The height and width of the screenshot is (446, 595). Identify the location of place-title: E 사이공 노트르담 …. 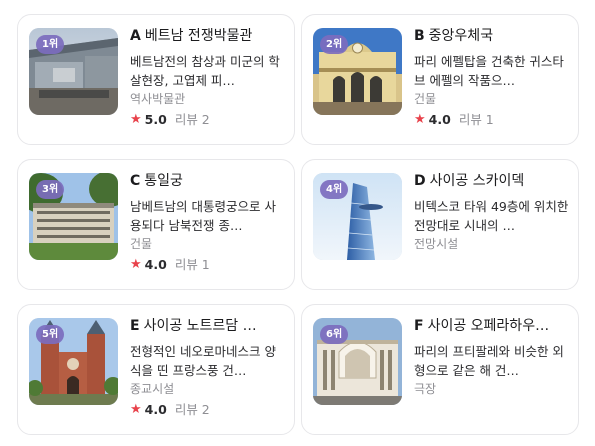
(208, 326).